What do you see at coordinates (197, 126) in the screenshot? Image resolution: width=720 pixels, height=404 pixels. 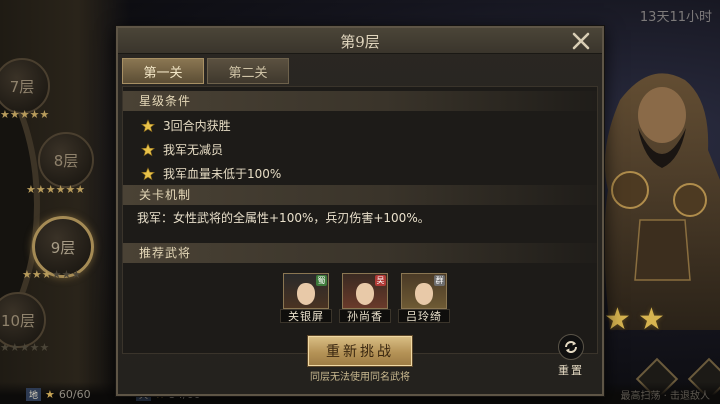 I see `condition-text: 3回合内获胜` at bounding box center [197, 126].